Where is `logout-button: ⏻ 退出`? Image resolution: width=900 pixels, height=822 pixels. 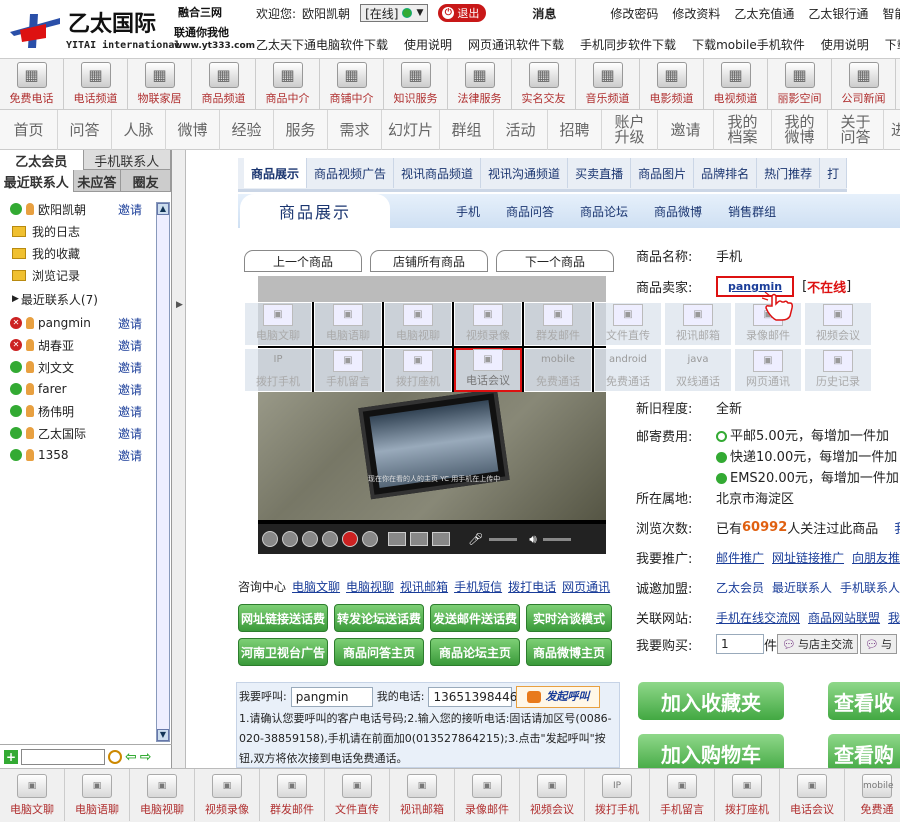 logout-button: ⏻ 退出 is located at coordinates (462, 13).